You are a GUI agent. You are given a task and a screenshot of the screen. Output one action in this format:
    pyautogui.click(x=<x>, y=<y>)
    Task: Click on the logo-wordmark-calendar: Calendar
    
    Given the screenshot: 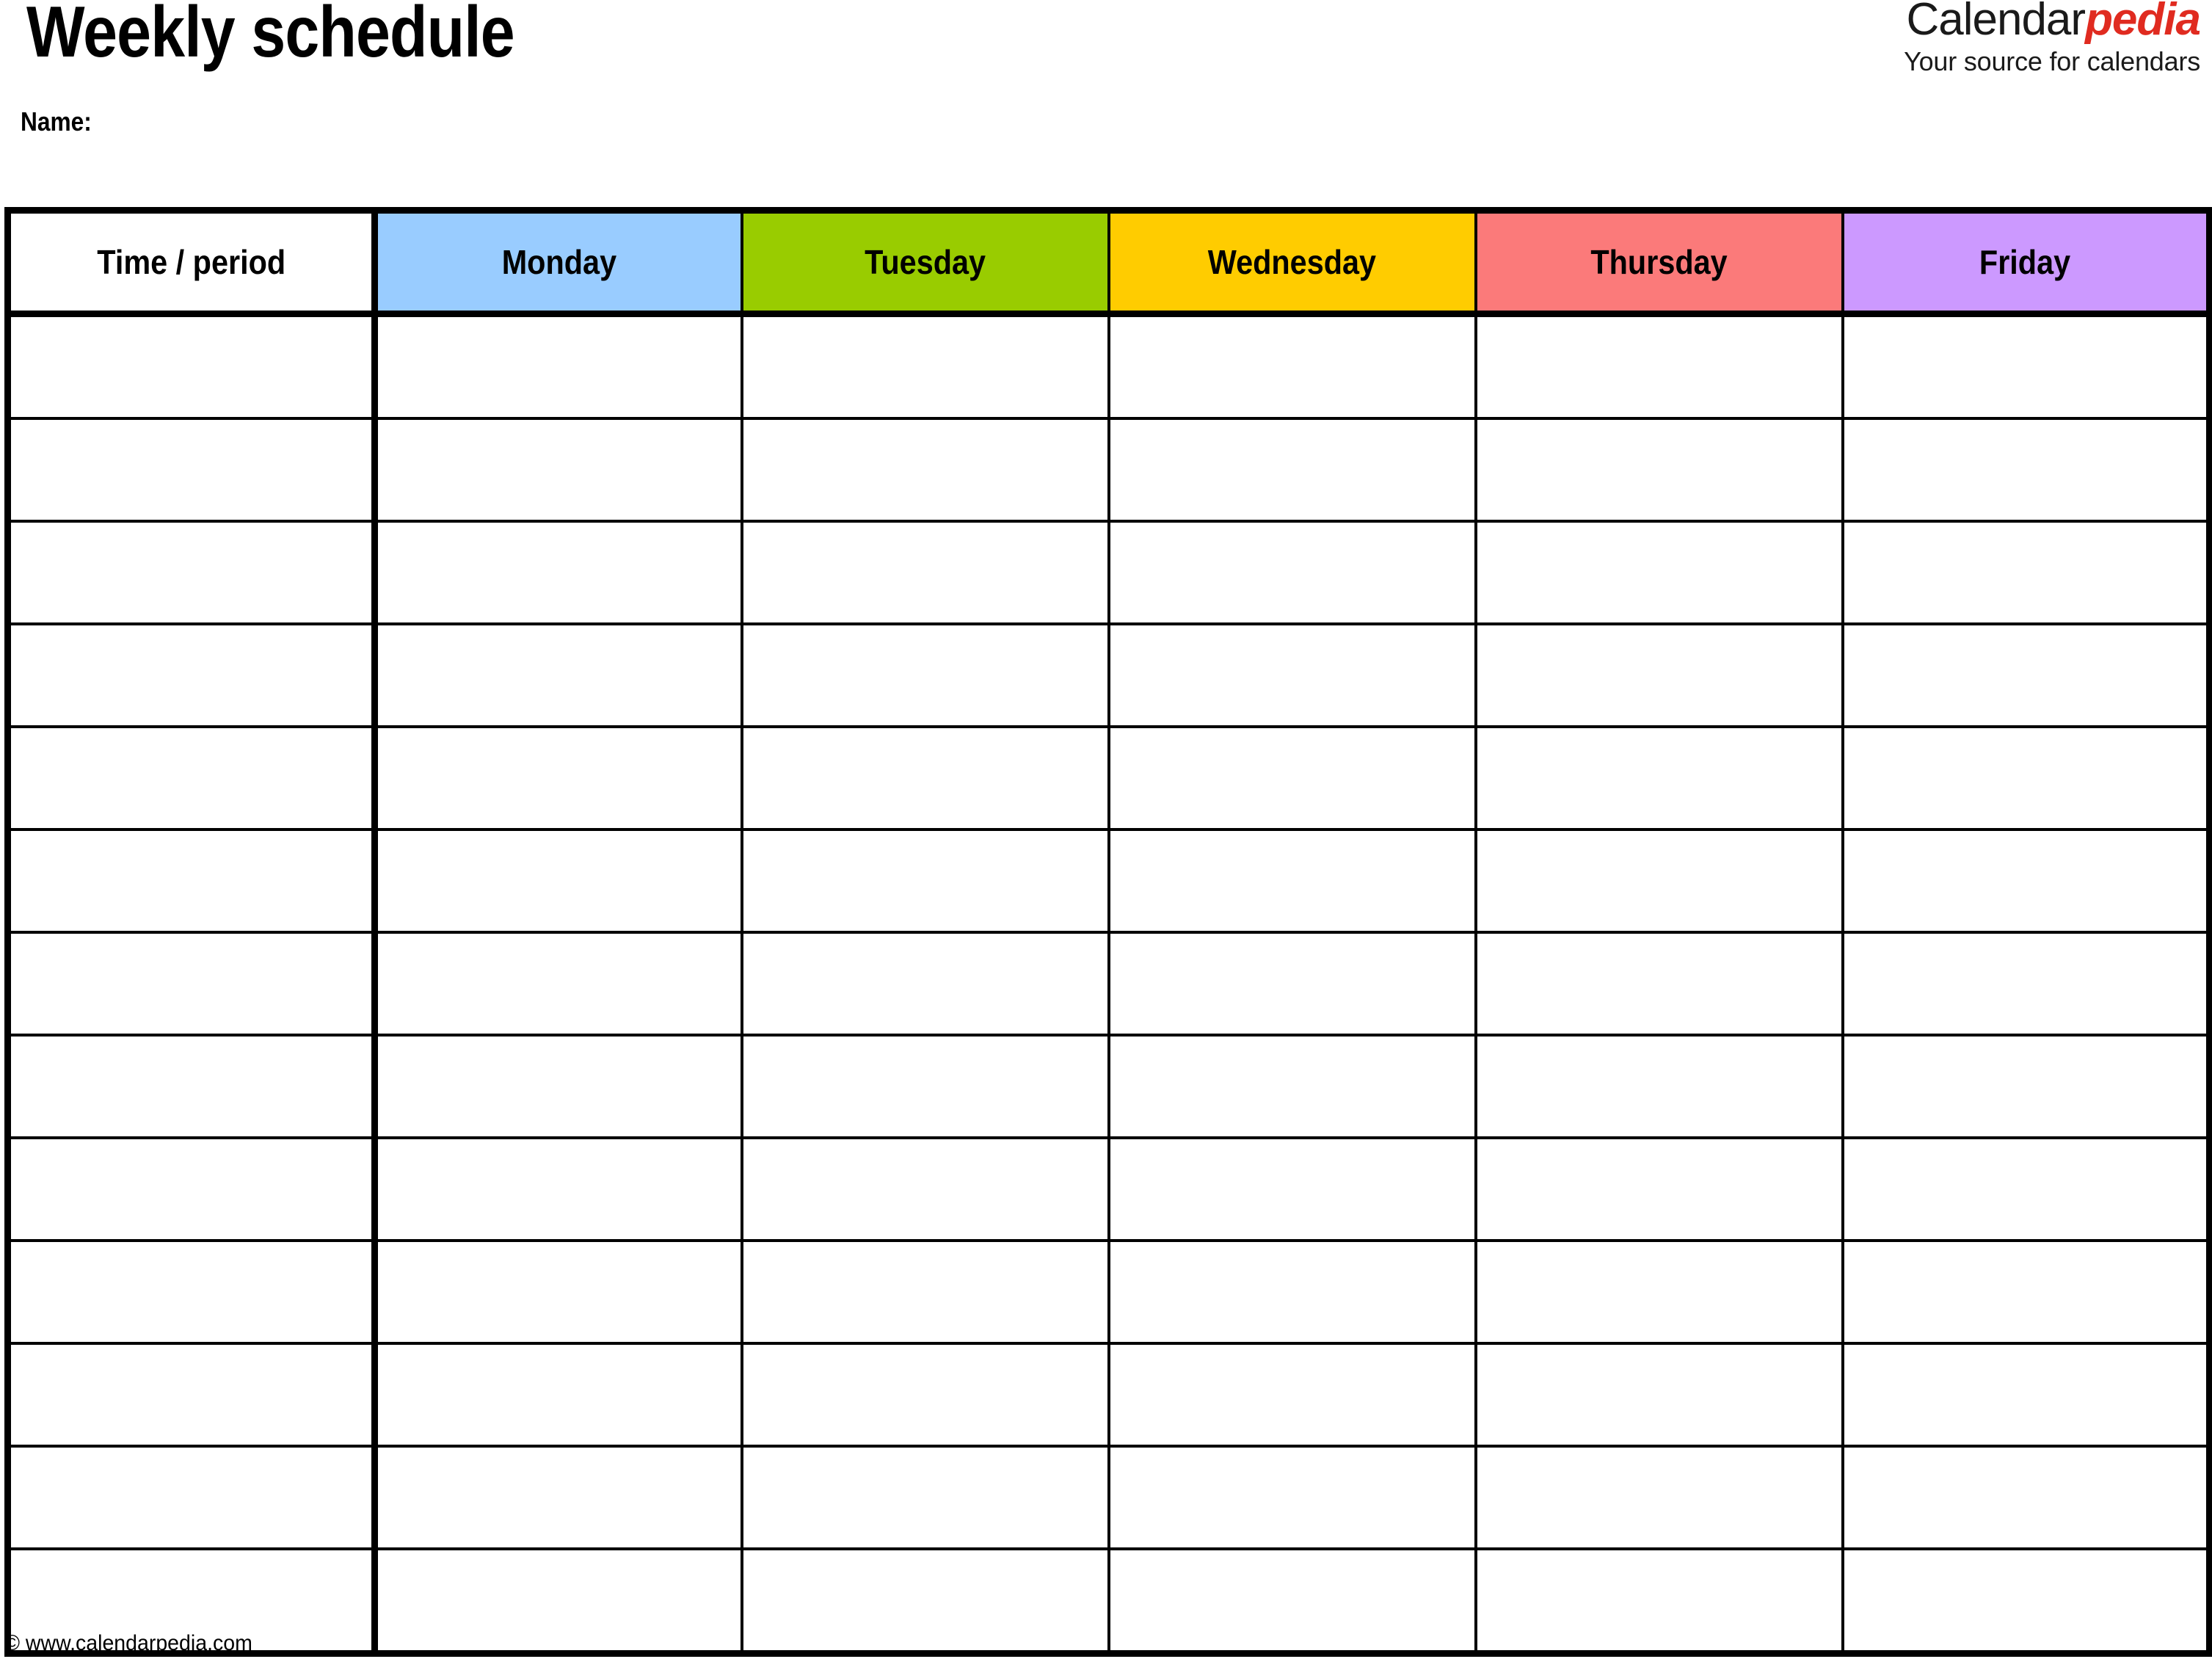 What is the action you would take?
    pyautogui.click(x=1996, y=22)
    